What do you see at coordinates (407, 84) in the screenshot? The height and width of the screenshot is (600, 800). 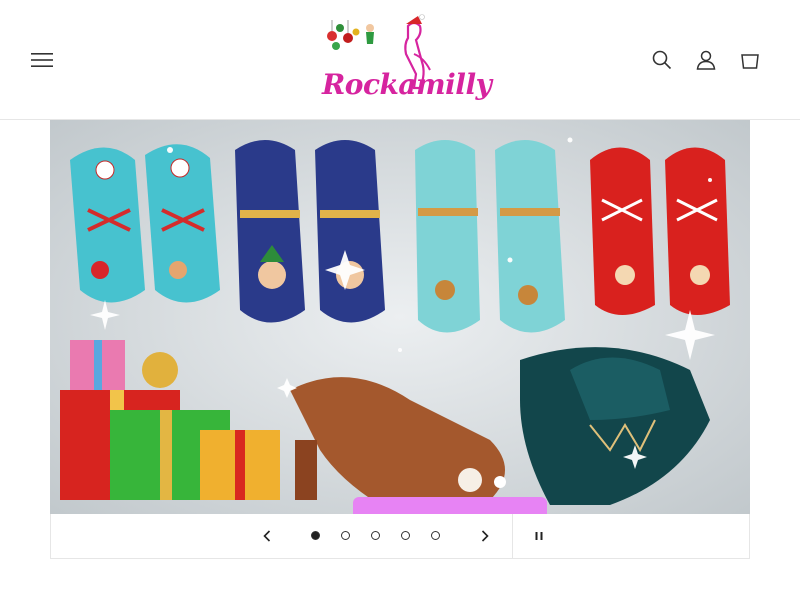 I see `logo-wordmark: Rockamilly` at bounding box center [407, 84].